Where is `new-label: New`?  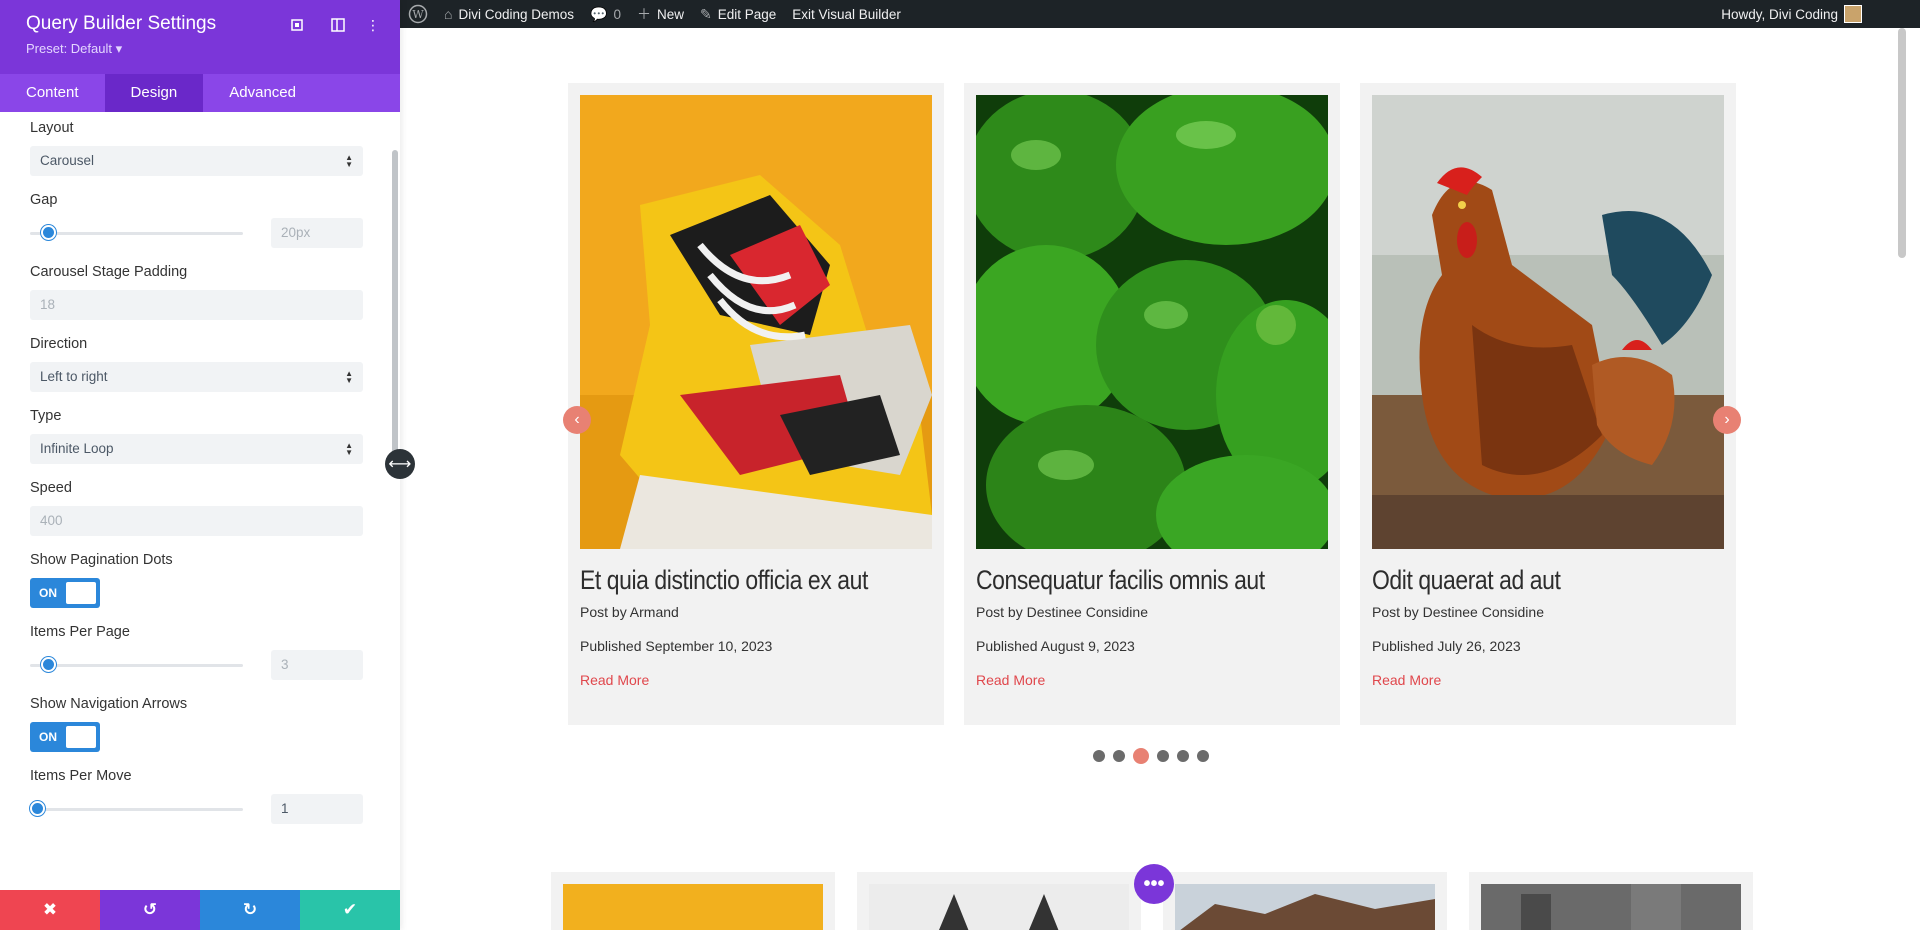 new-label: New is located at coordinates (670, 14).